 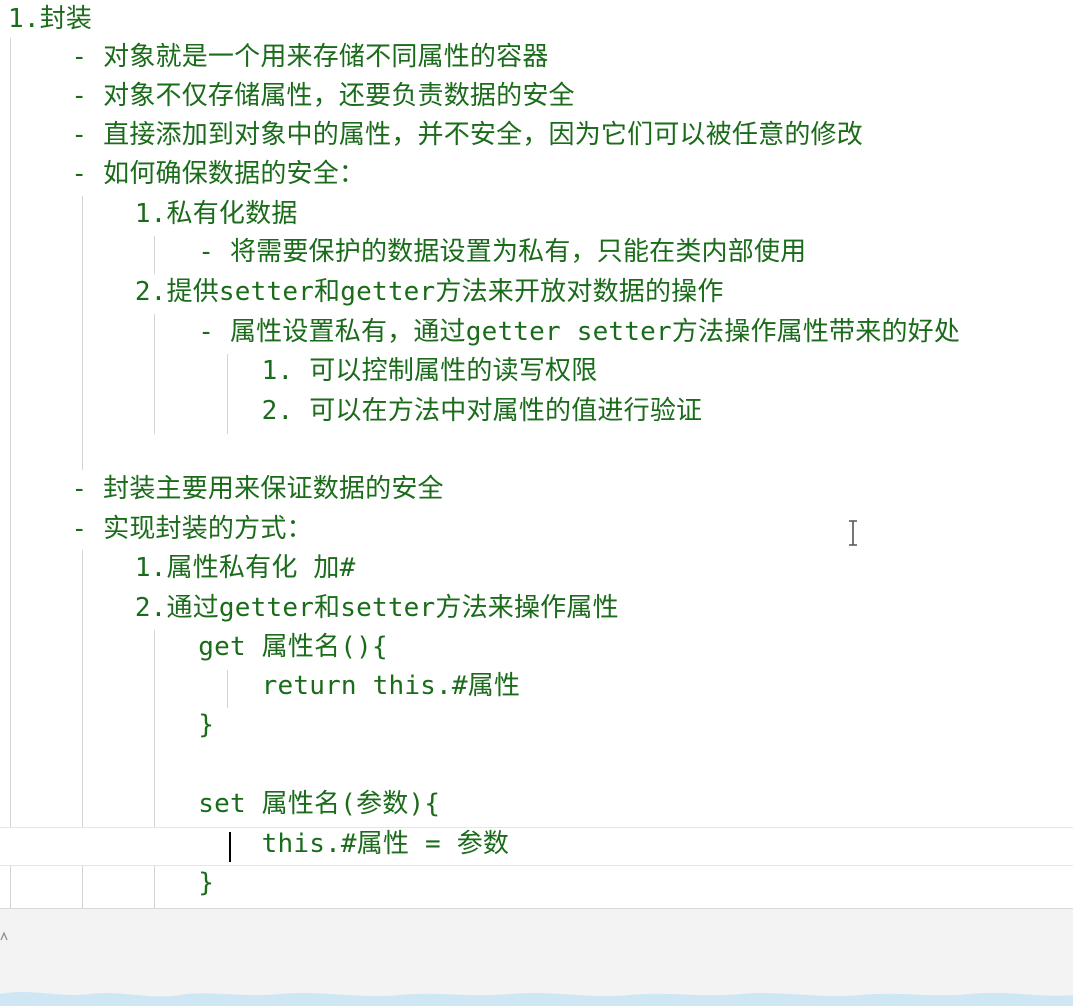 I want to click on editor-line: this.#属性 = 参数, so click(x=258, y=844).